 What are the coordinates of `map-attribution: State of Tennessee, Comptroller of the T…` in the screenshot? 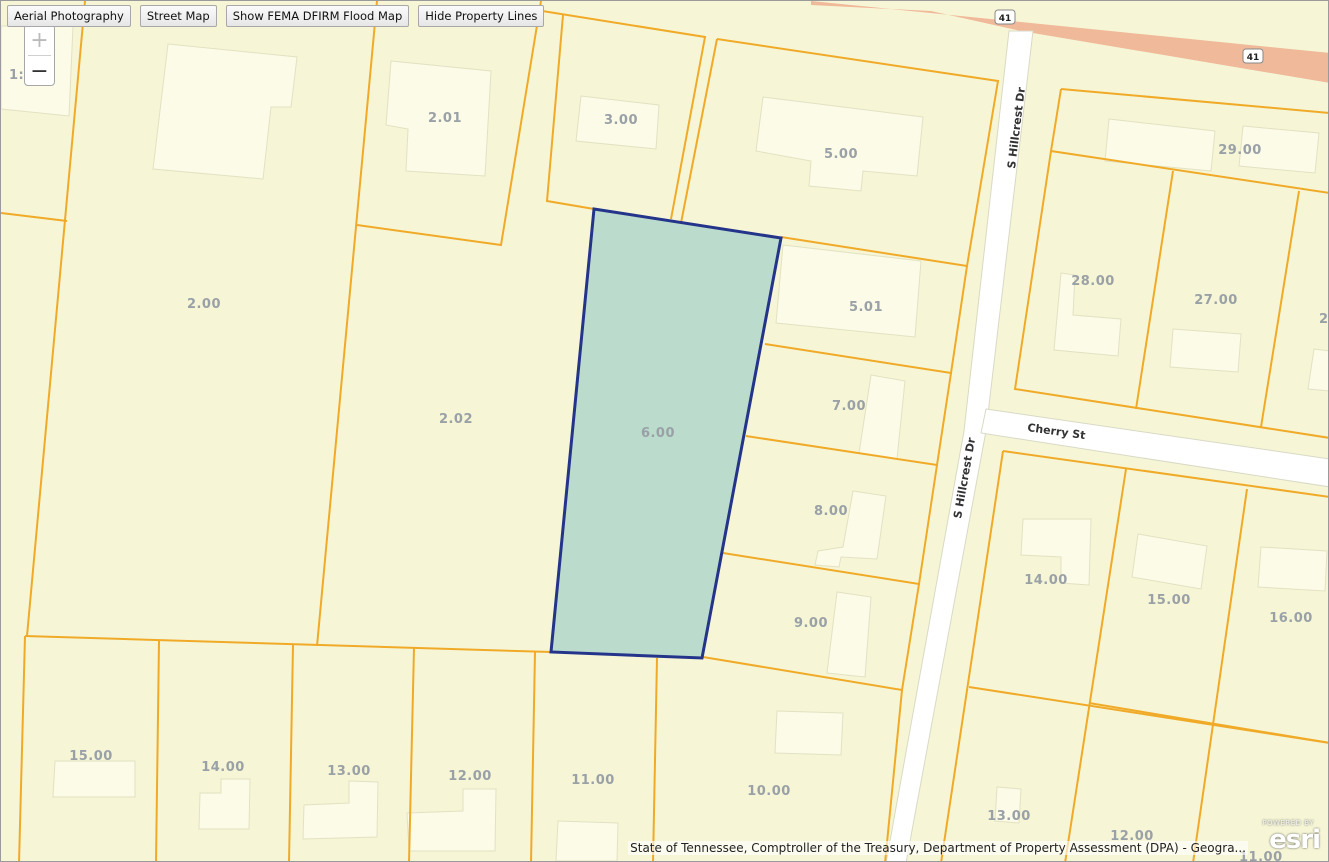 It's located at (938, 848).